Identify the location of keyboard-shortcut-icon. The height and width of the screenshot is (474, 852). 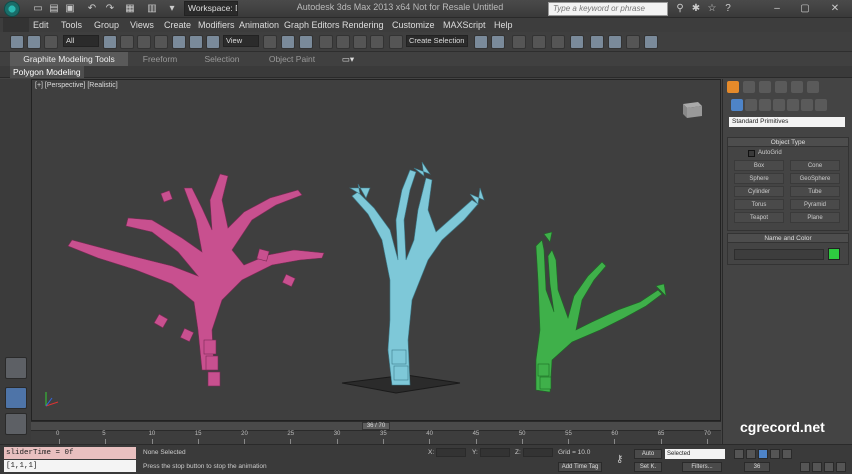
(306, 42).